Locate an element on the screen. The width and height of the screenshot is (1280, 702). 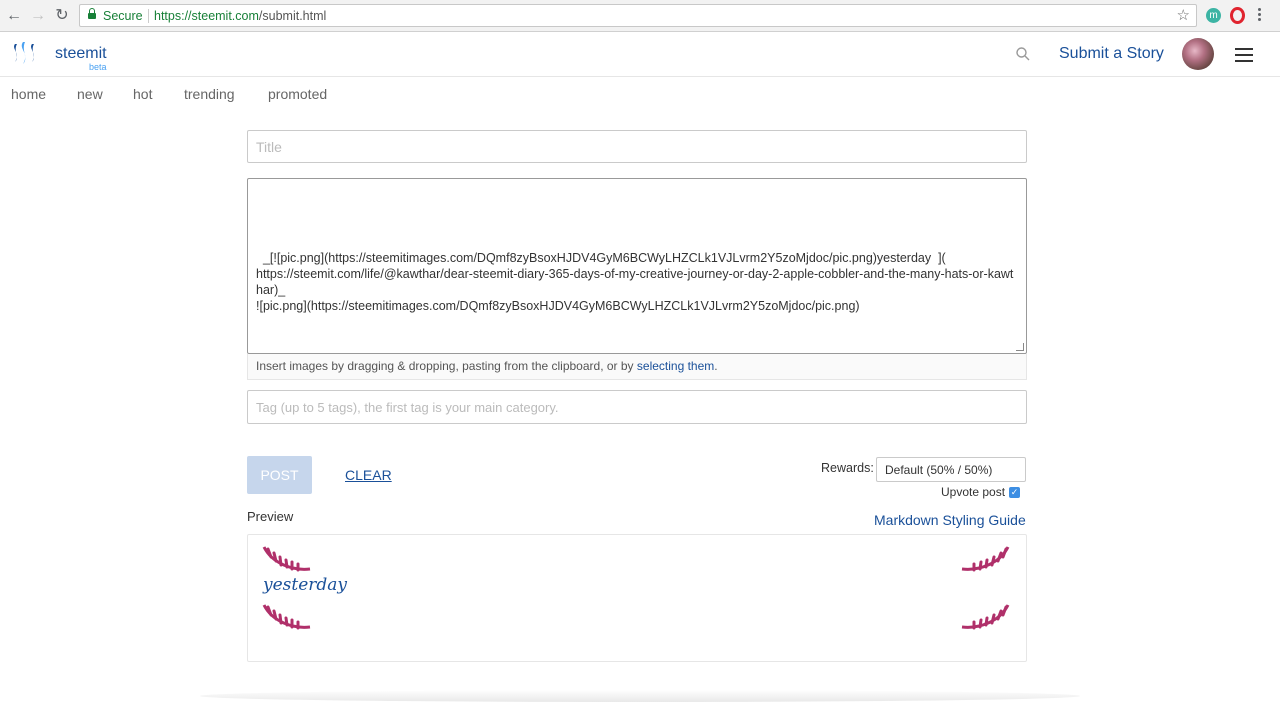
subnav-promoted: promoted is located at coordinates (297, 94).